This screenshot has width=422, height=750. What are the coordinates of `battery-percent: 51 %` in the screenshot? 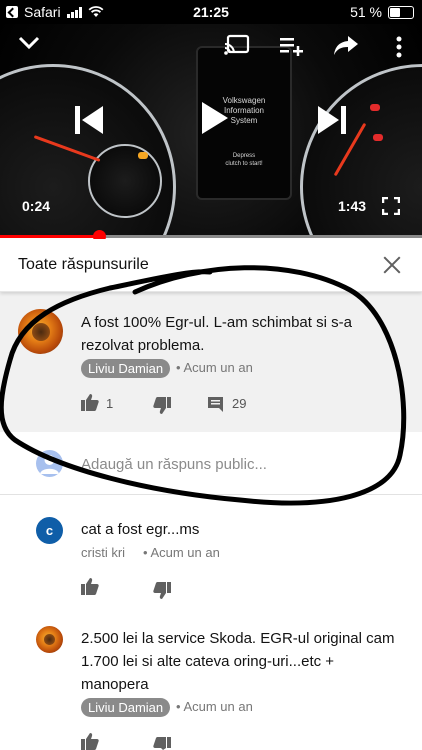 It's located at (366, 12).